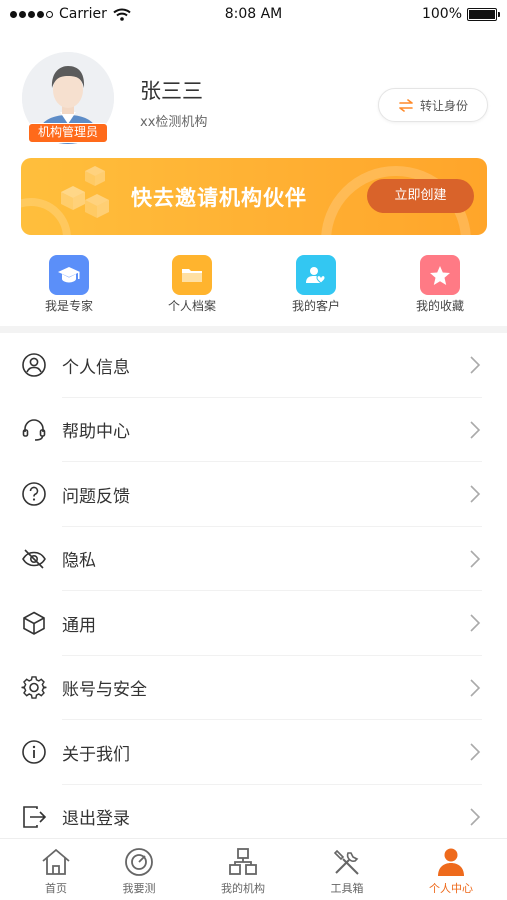 This screenshot has height=900, width=507. I want to click on menu-item-account-security: 账号与安全, so click(253, 688).